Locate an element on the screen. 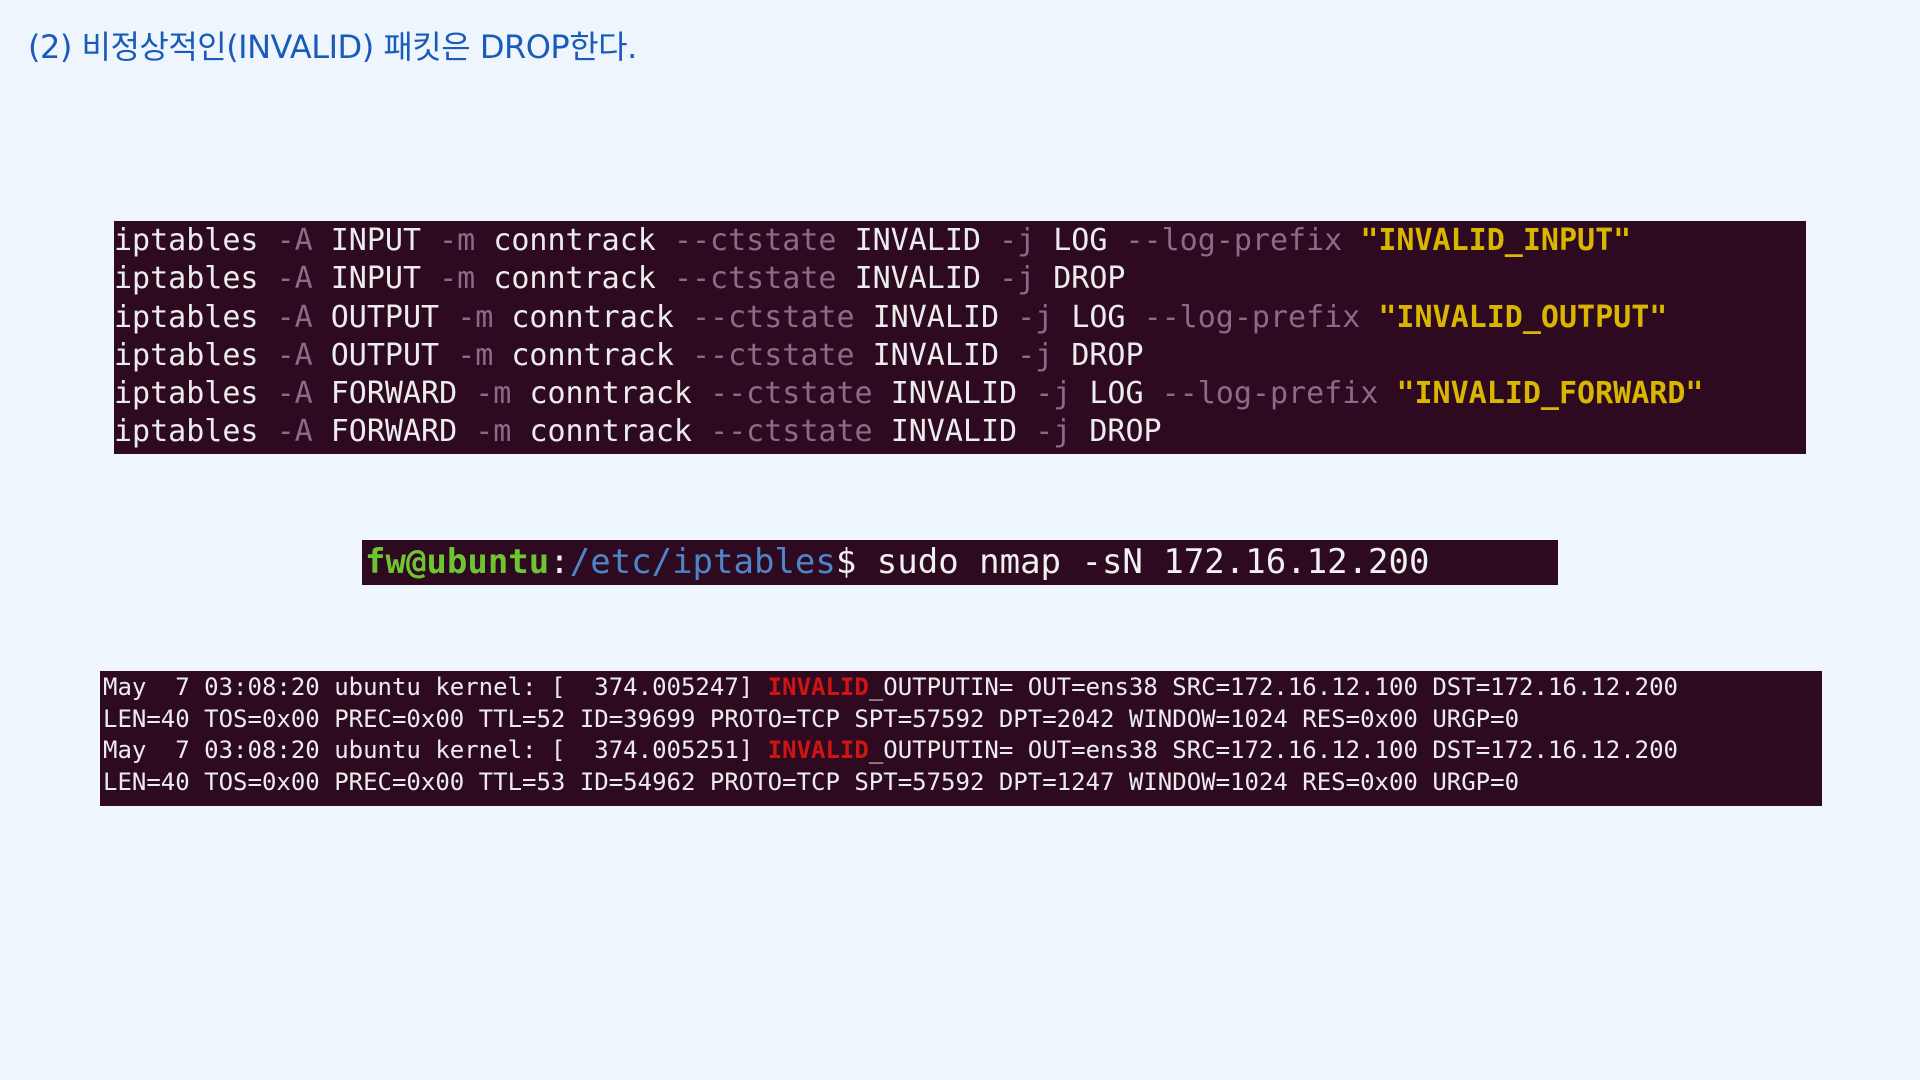 The image size is (1920, 1080). rule-token: "INVALID_INPUT" is located at coordinates (1496, 240).